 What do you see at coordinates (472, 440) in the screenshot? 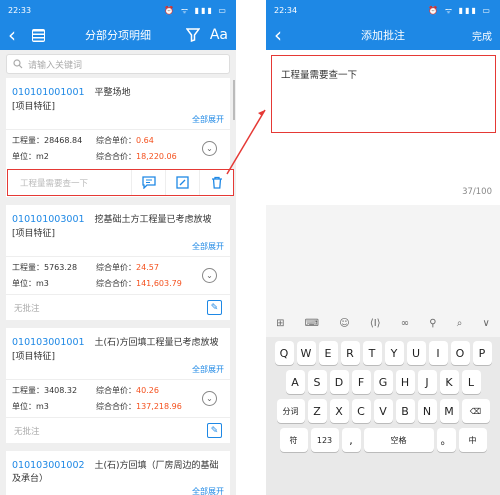
I see `key-chinese: 中` at bounding box center [472, 440].